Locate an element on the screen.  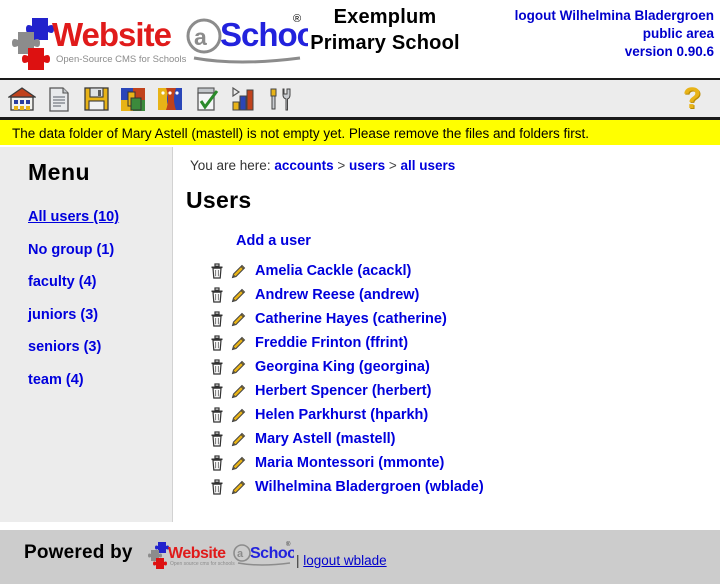
user-link: Helen Parkhurst (hparkh) is located at coordinates (341, 415).